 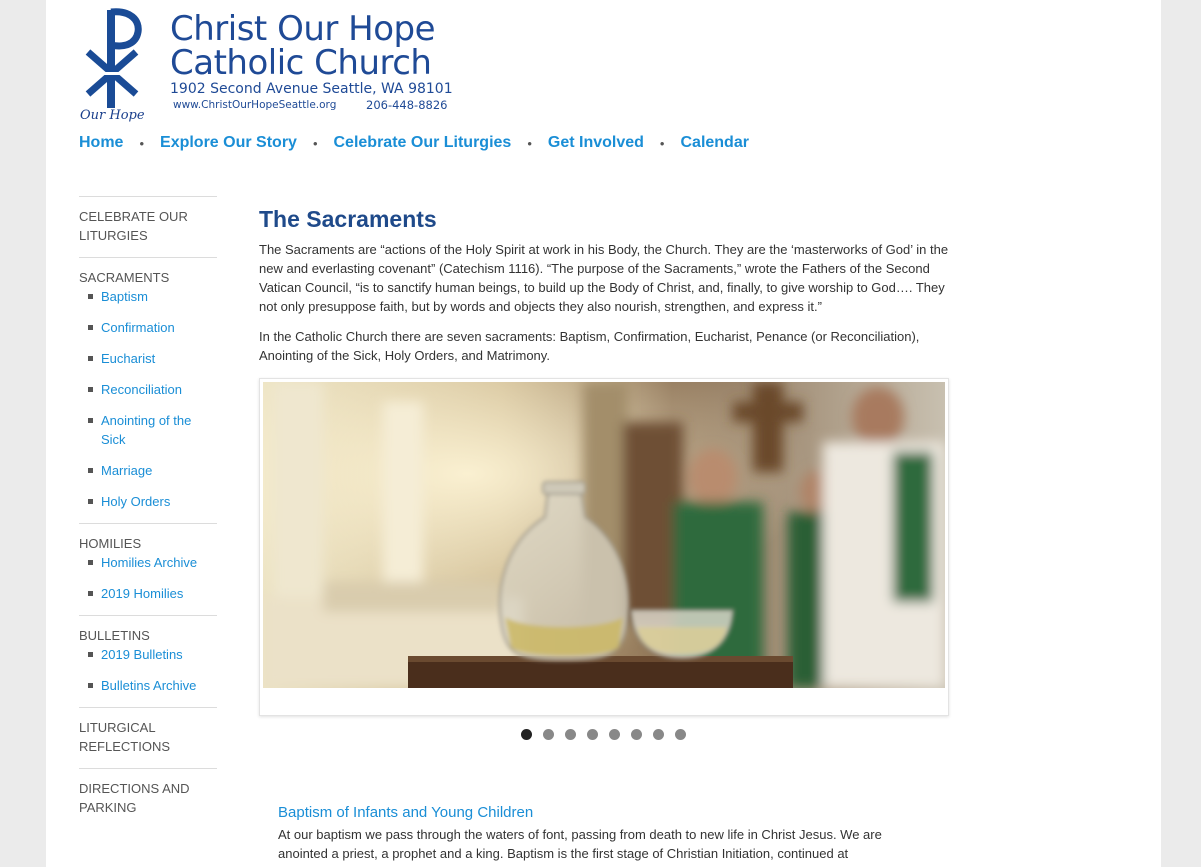 I want to click on sidebar-item-bulletins-archive: Bulletins Archive, so click(x=148, y=685).